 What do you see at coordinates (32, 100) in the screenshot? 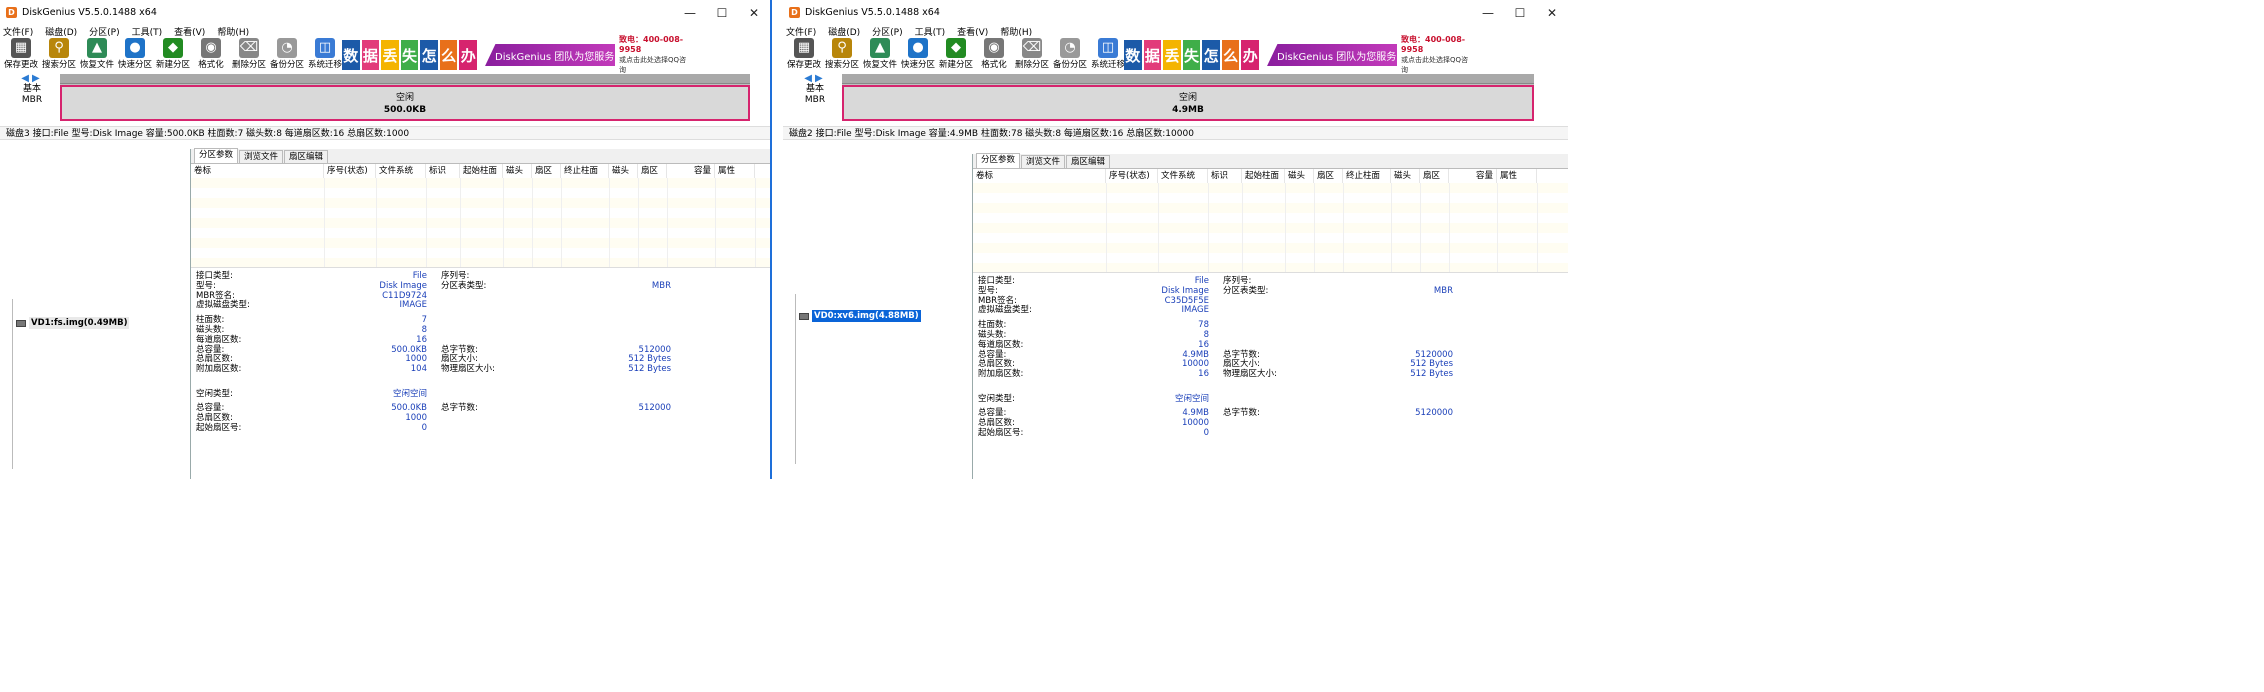
I see `disk-scheme-label: MBR` at bounding box center [32, 100].